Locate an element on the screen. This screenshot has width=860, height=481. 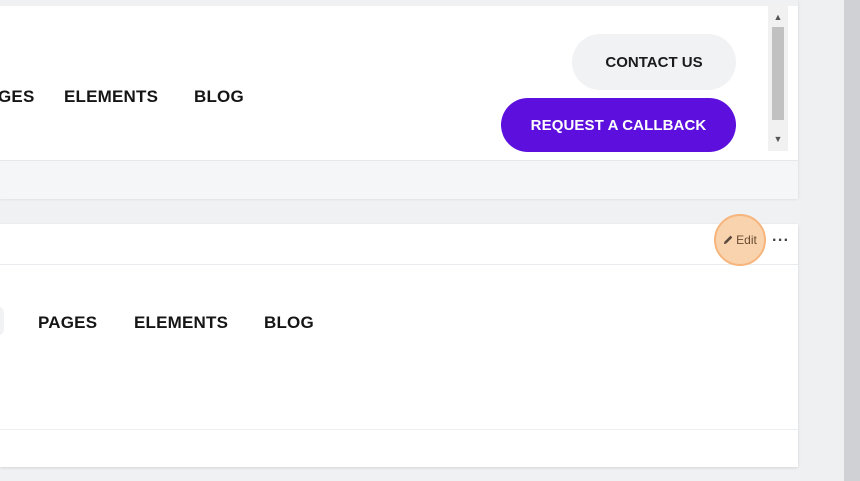
page-scrollbar is located at coordinates (852, 240).